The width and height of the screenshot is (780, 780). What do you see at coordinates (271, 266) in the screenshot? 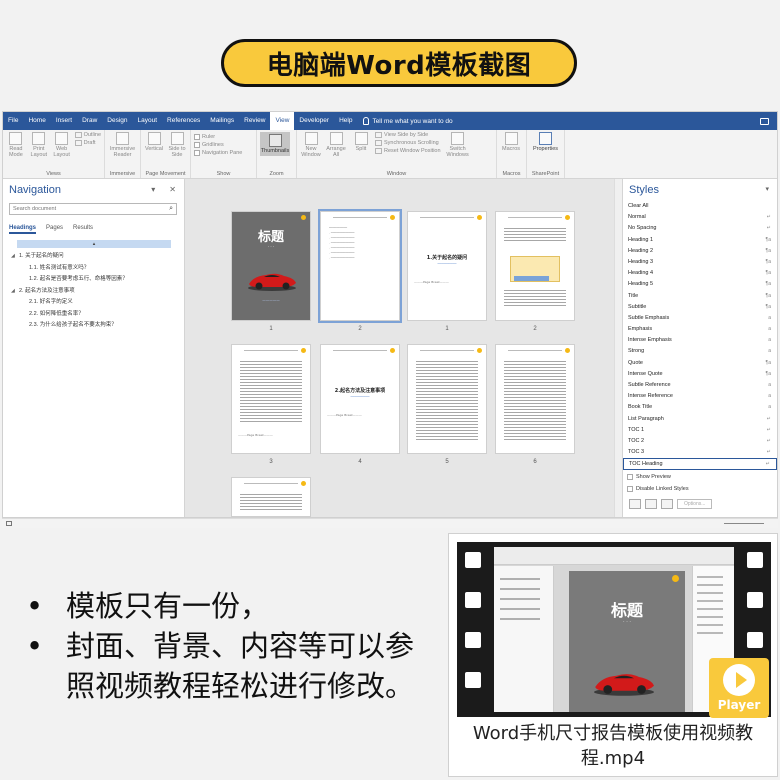
I see `page-thumbnail-cover: 标题 · · · —————` at bounding box center [271, 266].